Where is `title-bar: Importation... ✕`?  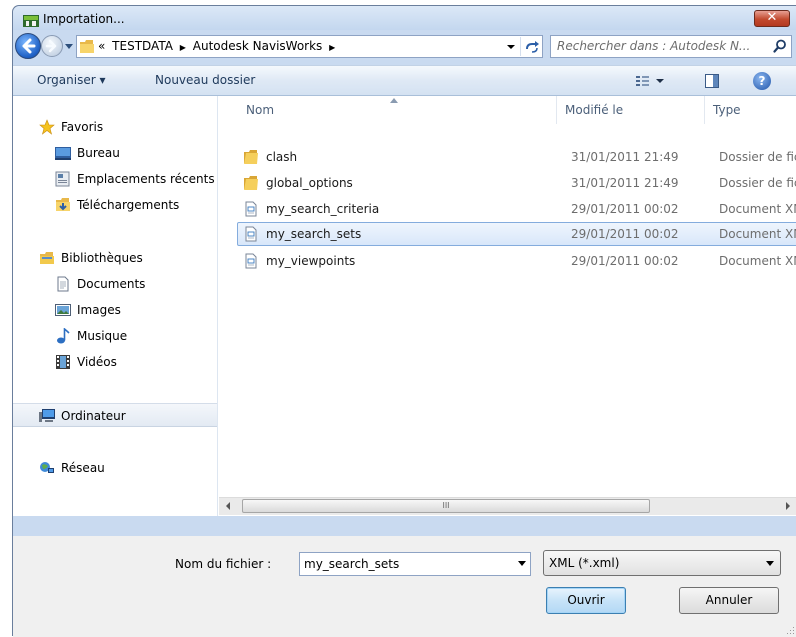 title-bar: Importation... ✕ is located at coordinates (404, 18).